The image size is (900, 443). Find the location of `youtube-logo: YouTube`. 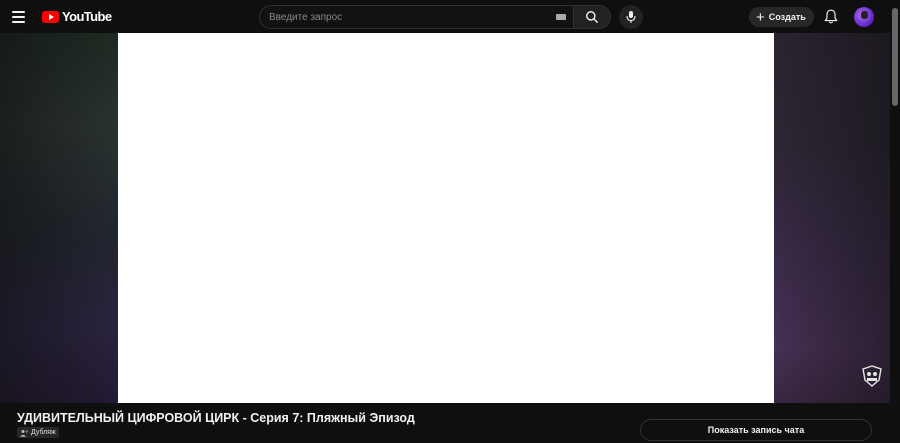

youtube-logo: YouTube is located at coordinates (77, 16).